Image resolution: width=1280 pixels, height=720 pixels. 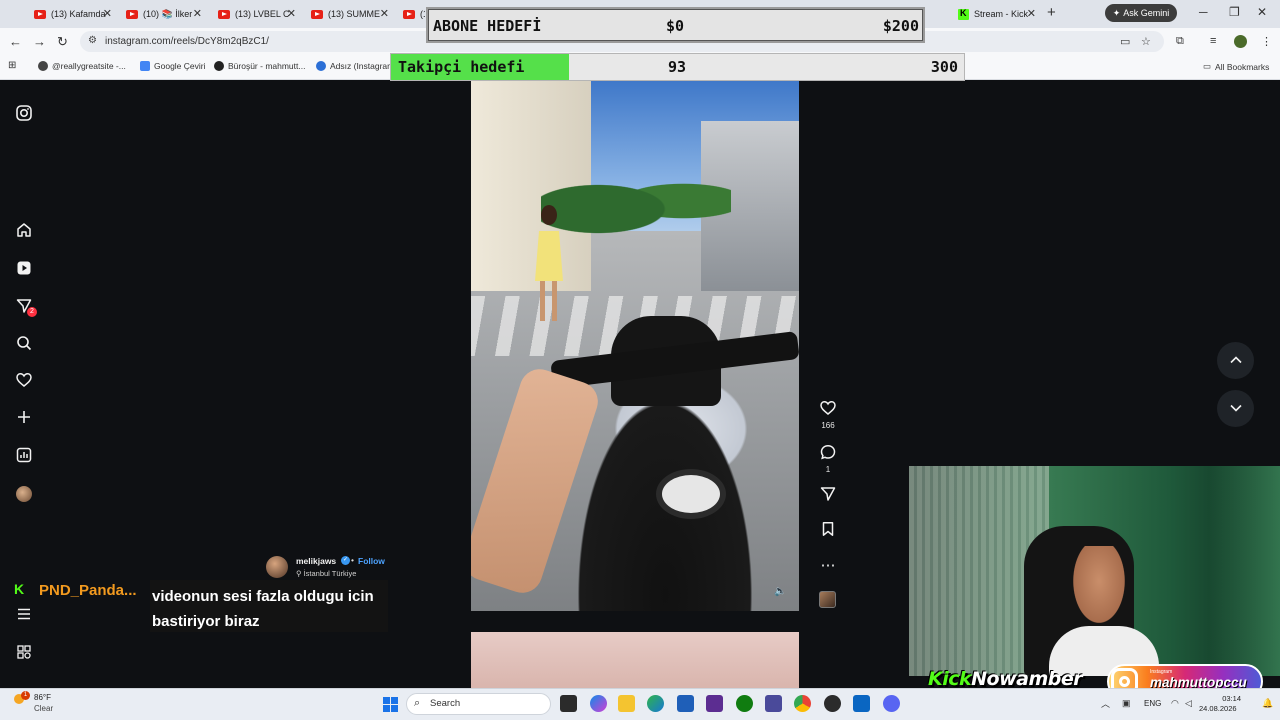 What do you see at coordinates (39, 41) in the screenshot?
I see `forward-icon: →` at bounding box center [39, 41].